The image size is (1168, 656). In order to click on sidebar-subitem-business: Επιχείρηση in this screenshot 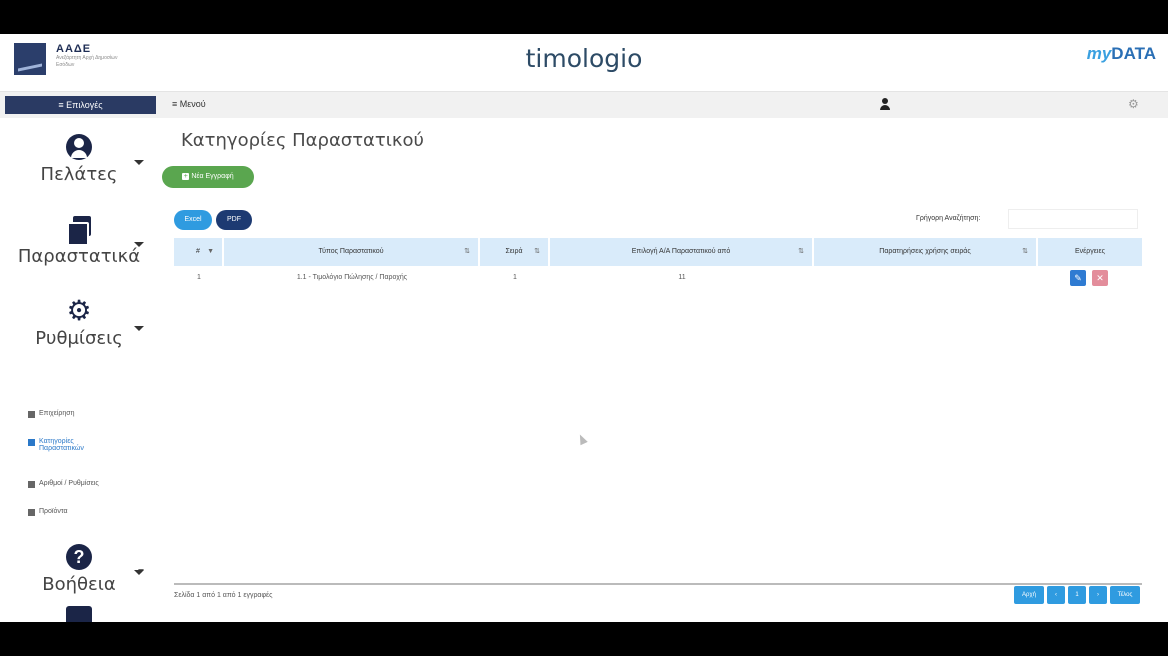, I will do `click(51, 414)`.